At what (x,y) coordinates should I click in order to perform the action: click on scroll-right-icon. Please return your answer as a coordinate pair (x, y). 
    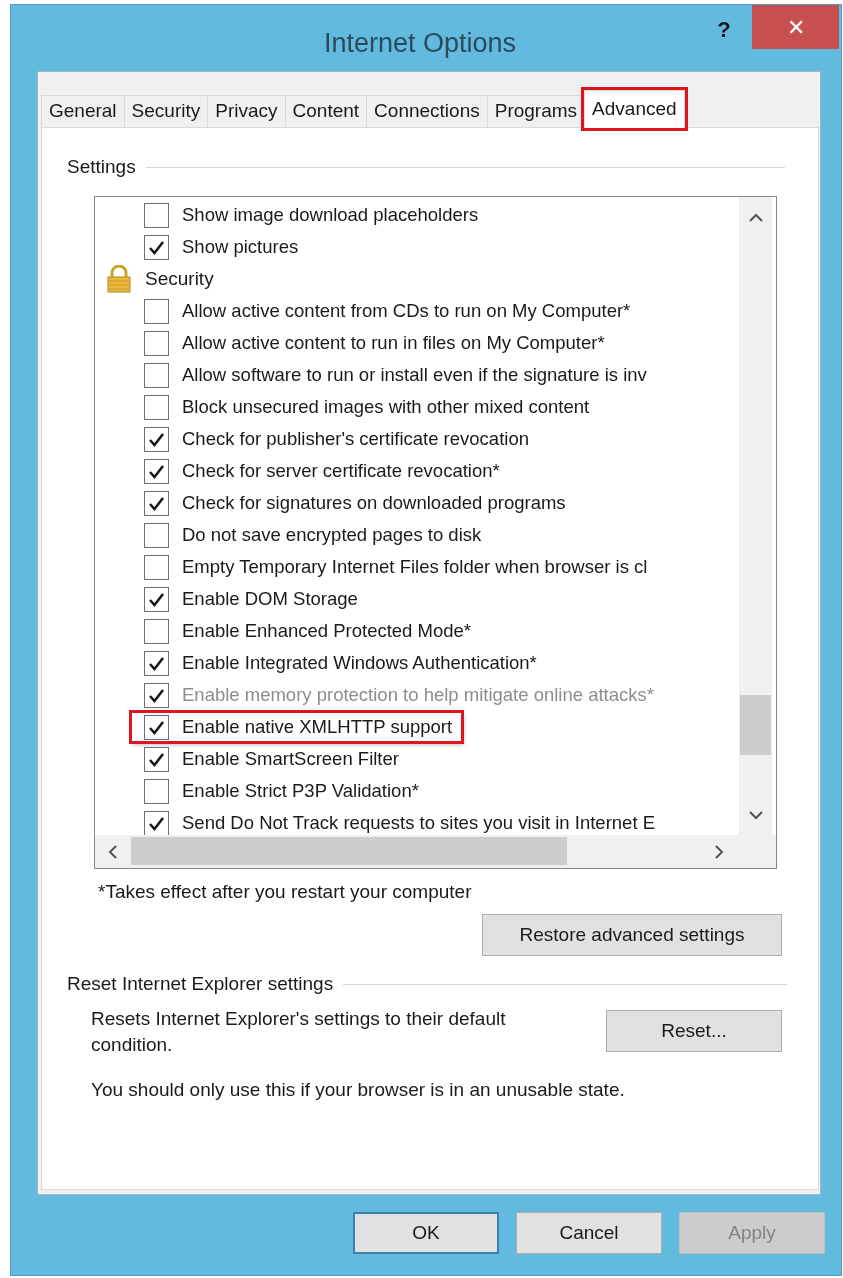
    Looking at the image, I should click on (719, 852).